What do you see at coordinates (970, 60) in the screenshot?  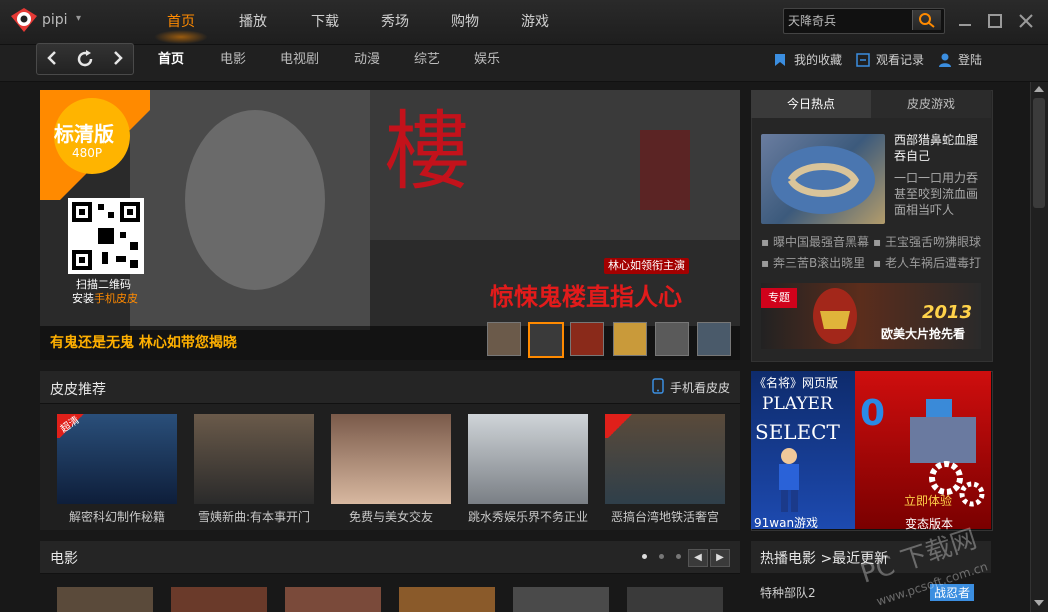 I see `login-link: 登陆` at bounding box center [970, 60].